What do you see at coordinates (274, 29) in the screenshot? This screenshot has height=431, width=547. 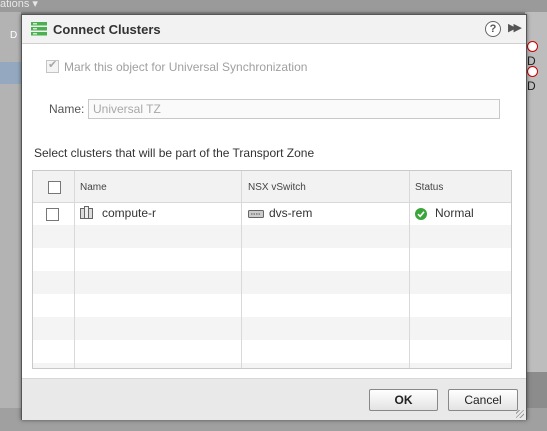 I see `dialog-titlebar: Connect Clusters ? ▶▶` at bounding box center [274, 29].